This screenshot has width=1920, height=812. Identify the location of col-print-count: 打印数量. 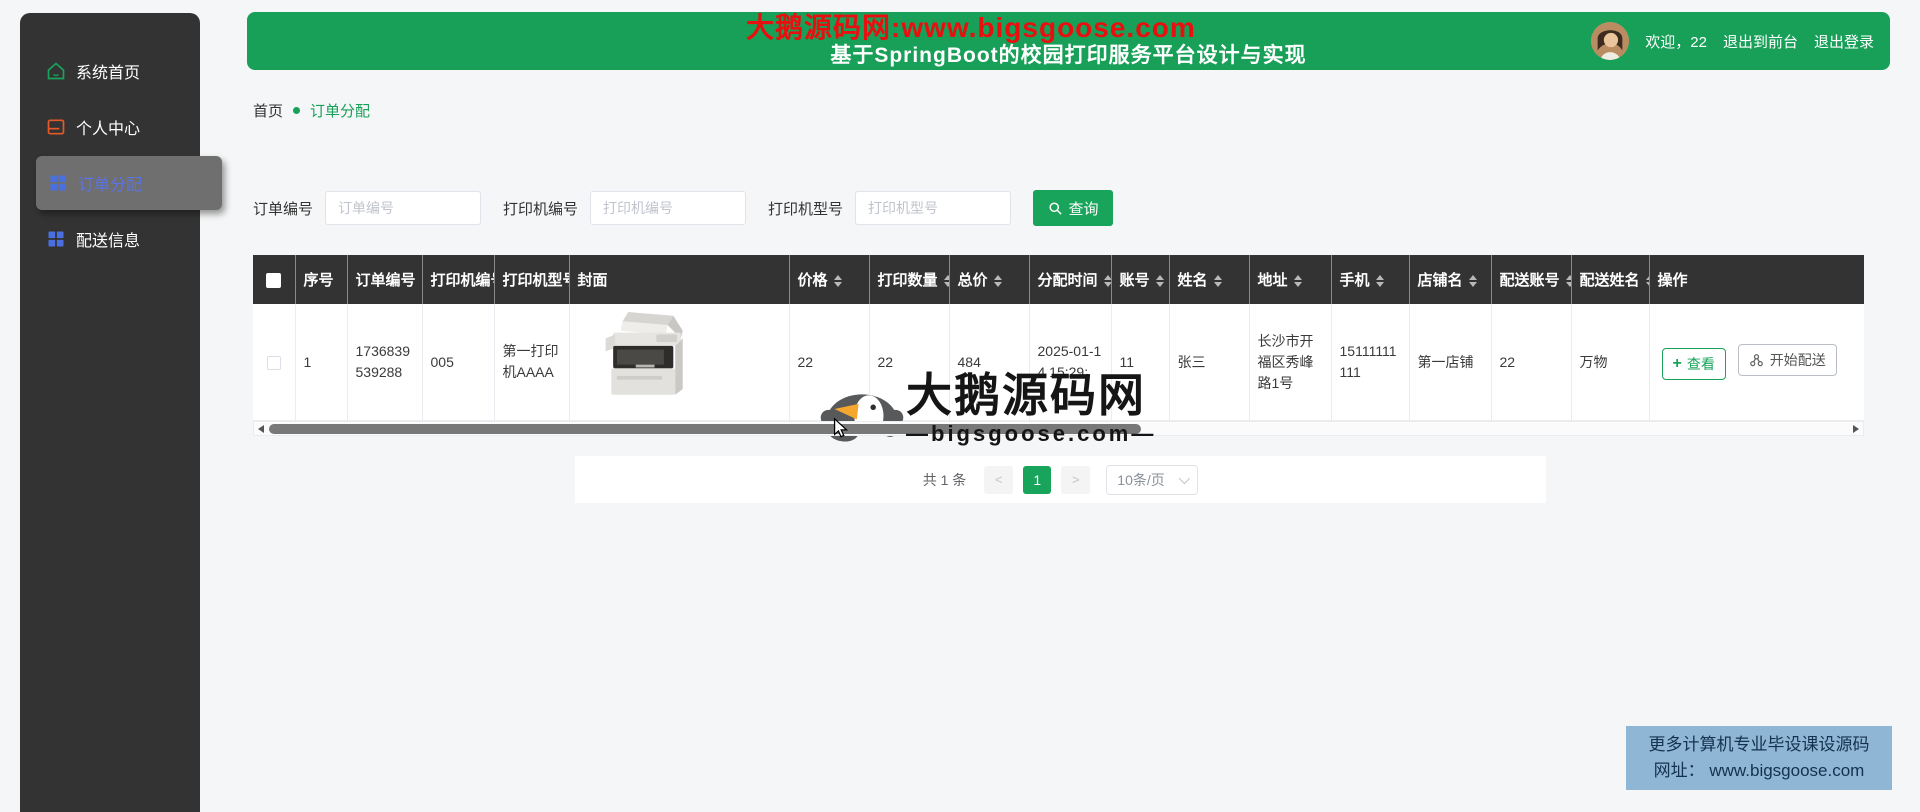
(909, 279).